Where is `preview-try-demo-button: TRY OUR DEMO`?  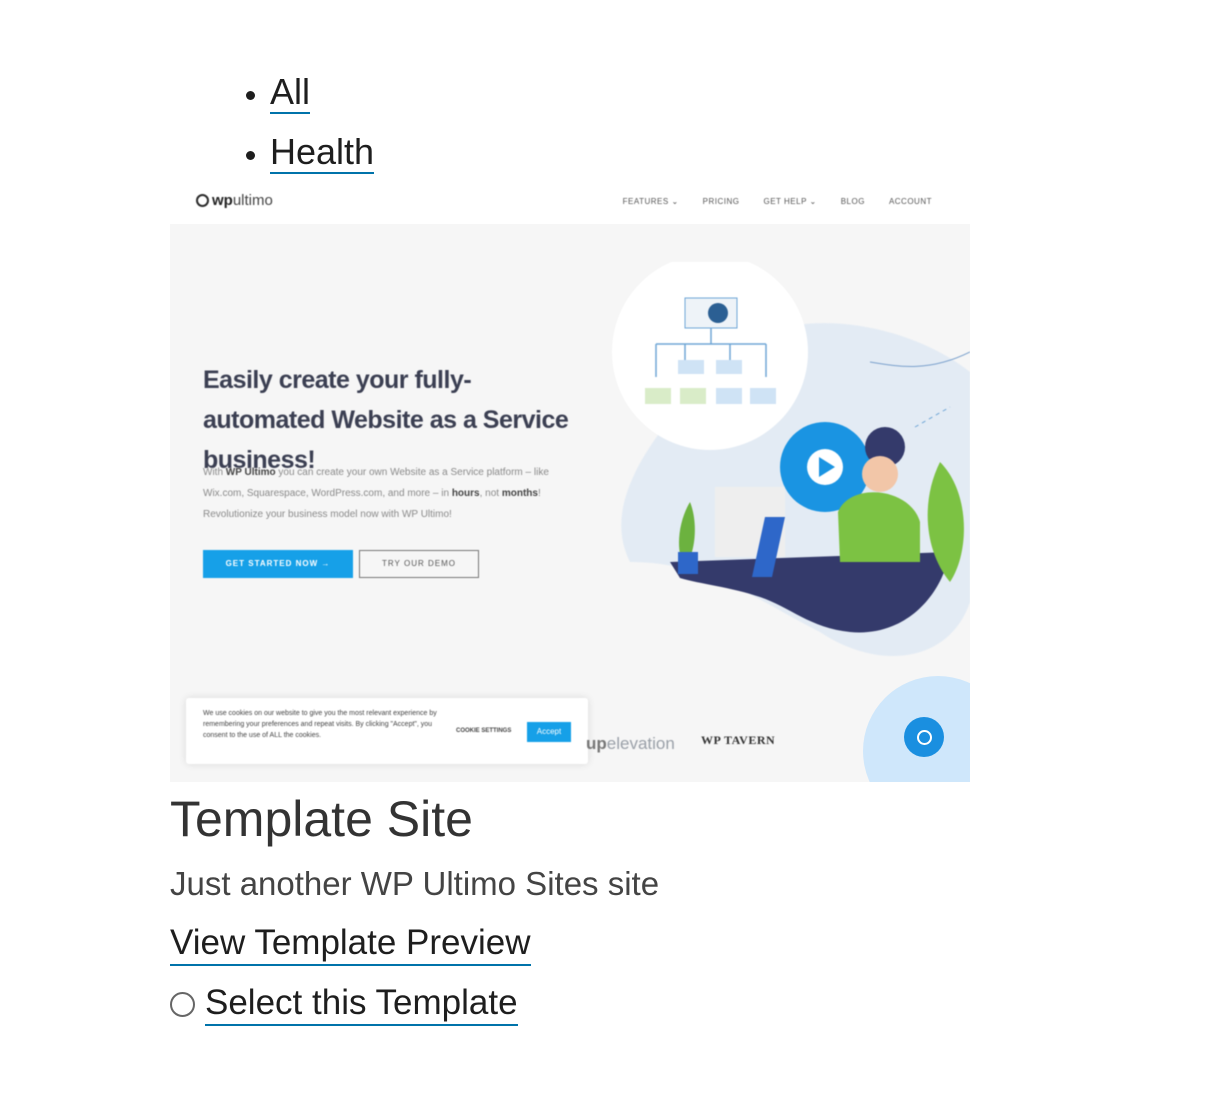 preview-try-demo-button: TRY OUR DEMO is located at coordinates (419, 564).